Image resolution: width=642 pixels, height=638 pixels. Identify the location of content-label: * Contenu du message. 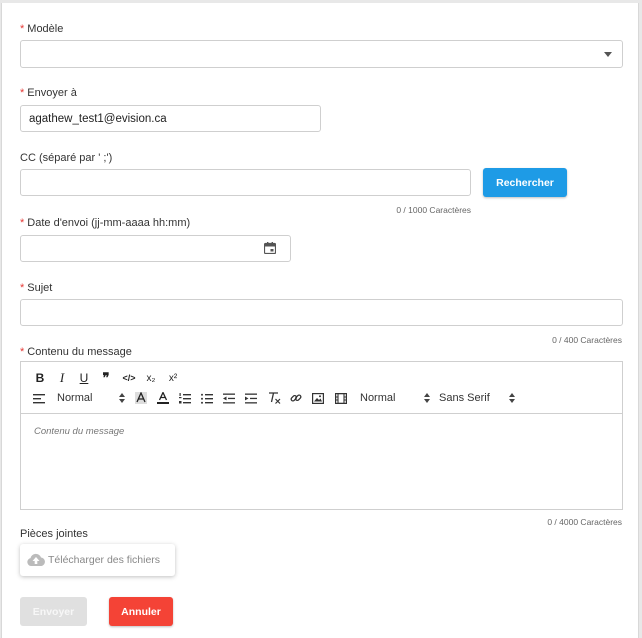
(76, 352).